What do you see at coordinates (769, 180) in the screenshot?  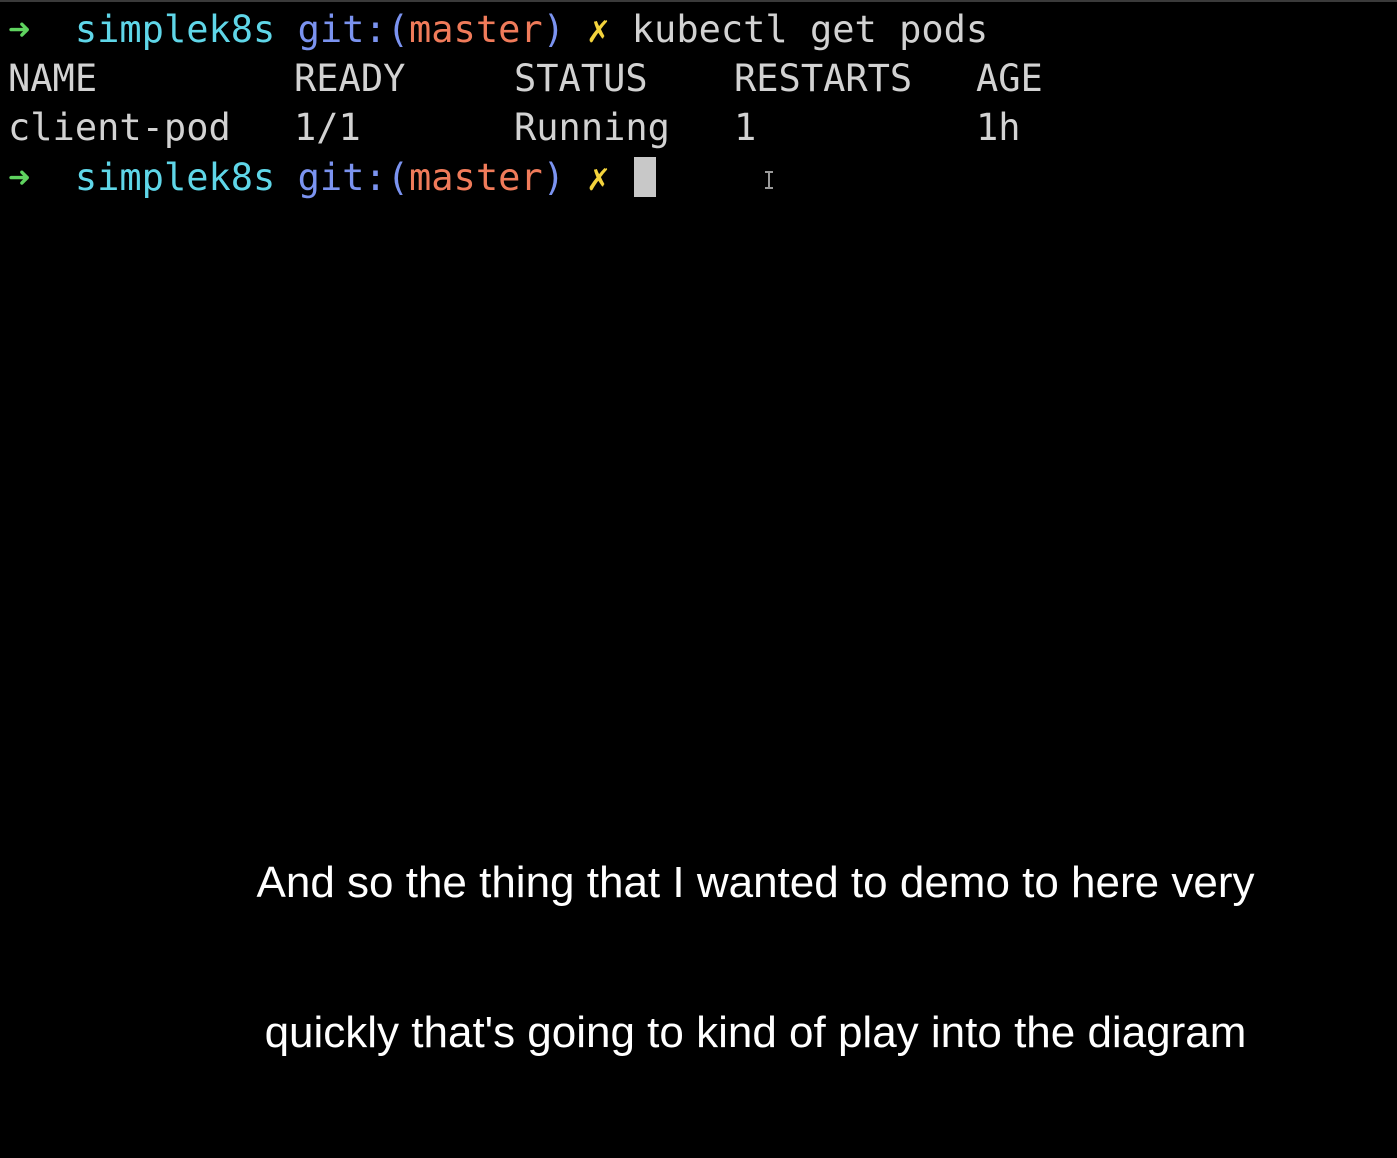 I see `text-ibeam-cursor-icon` at bounding box center [769, 180].